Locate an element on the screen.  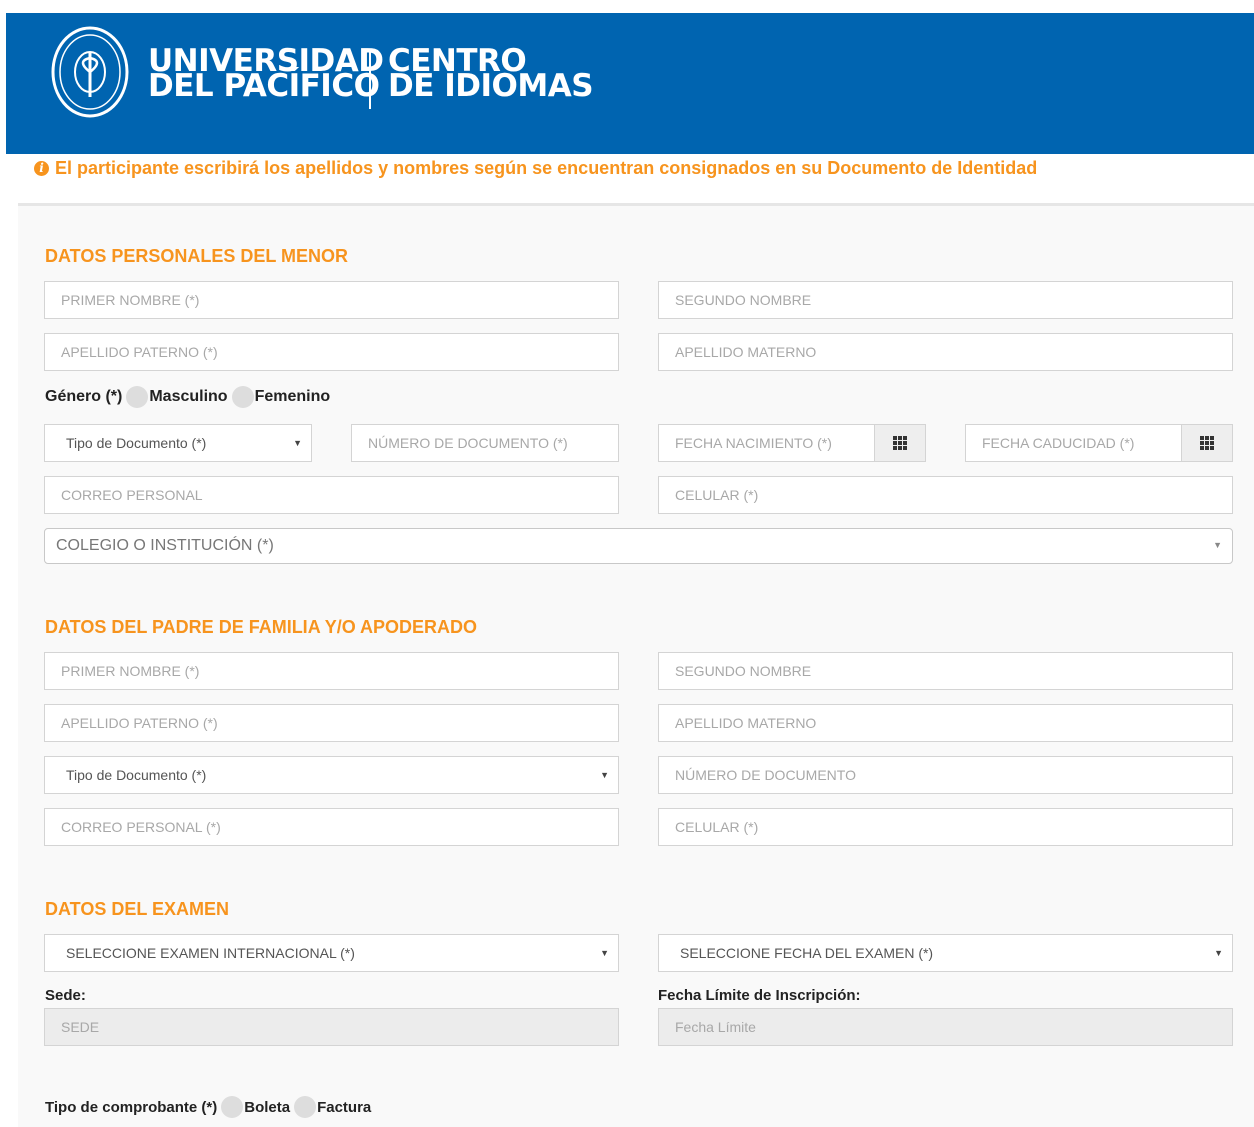
gender-female-label: Femenino is located at coordinates (293, 397).